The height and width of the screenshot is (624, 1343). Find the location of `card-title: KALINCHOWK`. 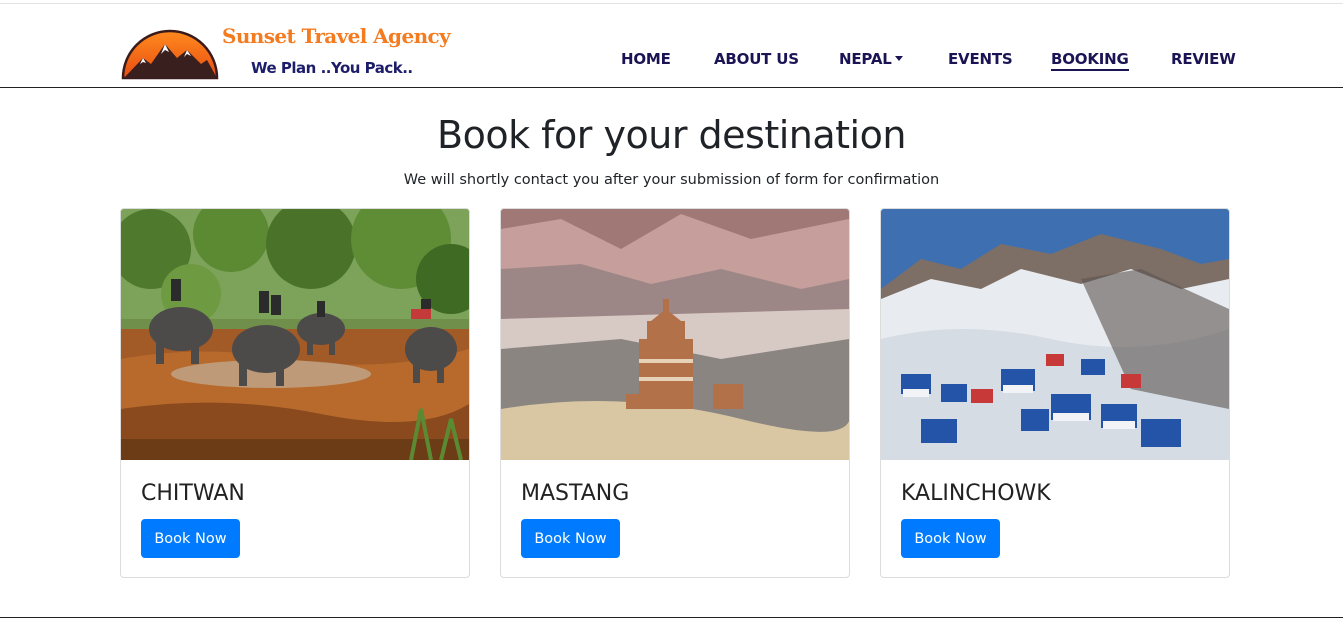

card-title: KALINCHOWK is located at coordinates (976, 493).